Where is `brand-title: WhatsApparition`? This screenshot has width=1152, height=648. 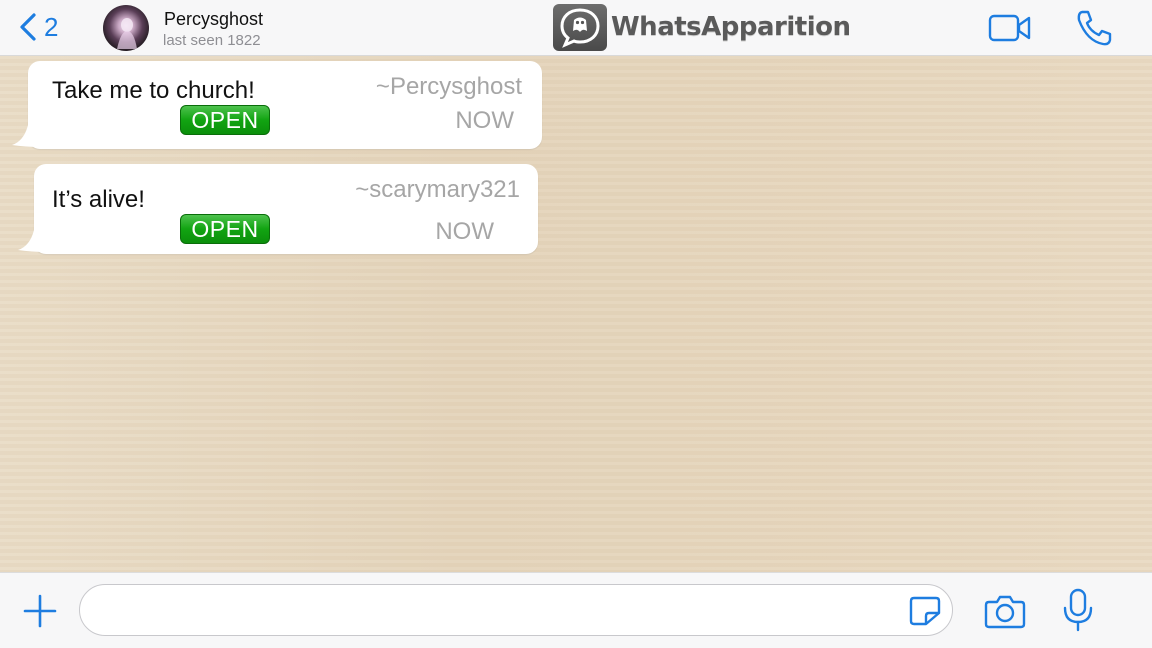 brand-title: WhatsApparition is located at coordinates (731, 27).